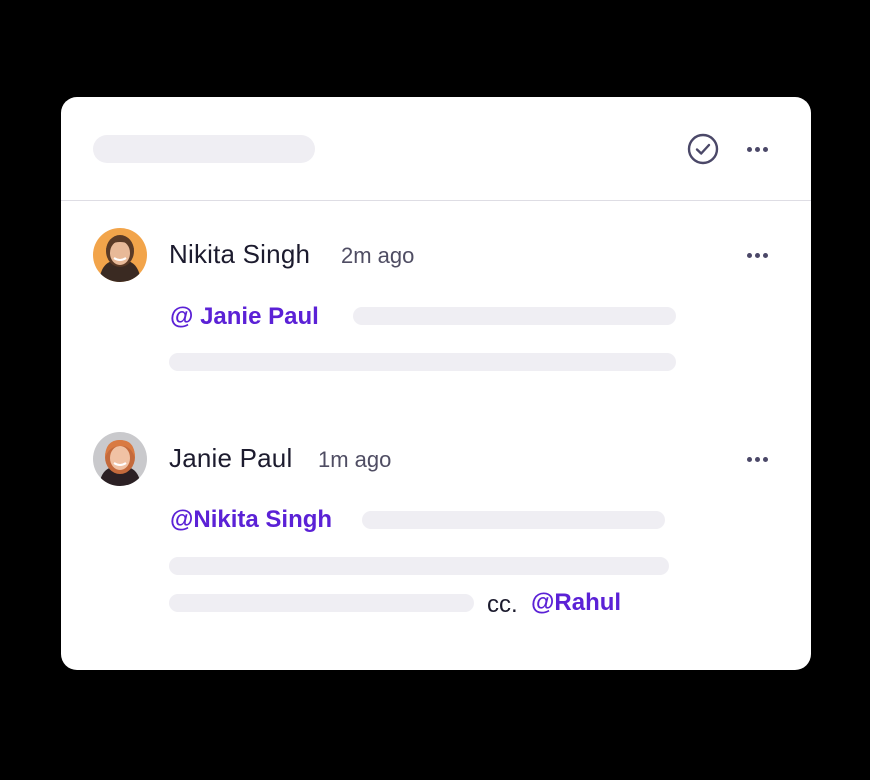  I want to click on resolve-thread-button, so click(703, 149).